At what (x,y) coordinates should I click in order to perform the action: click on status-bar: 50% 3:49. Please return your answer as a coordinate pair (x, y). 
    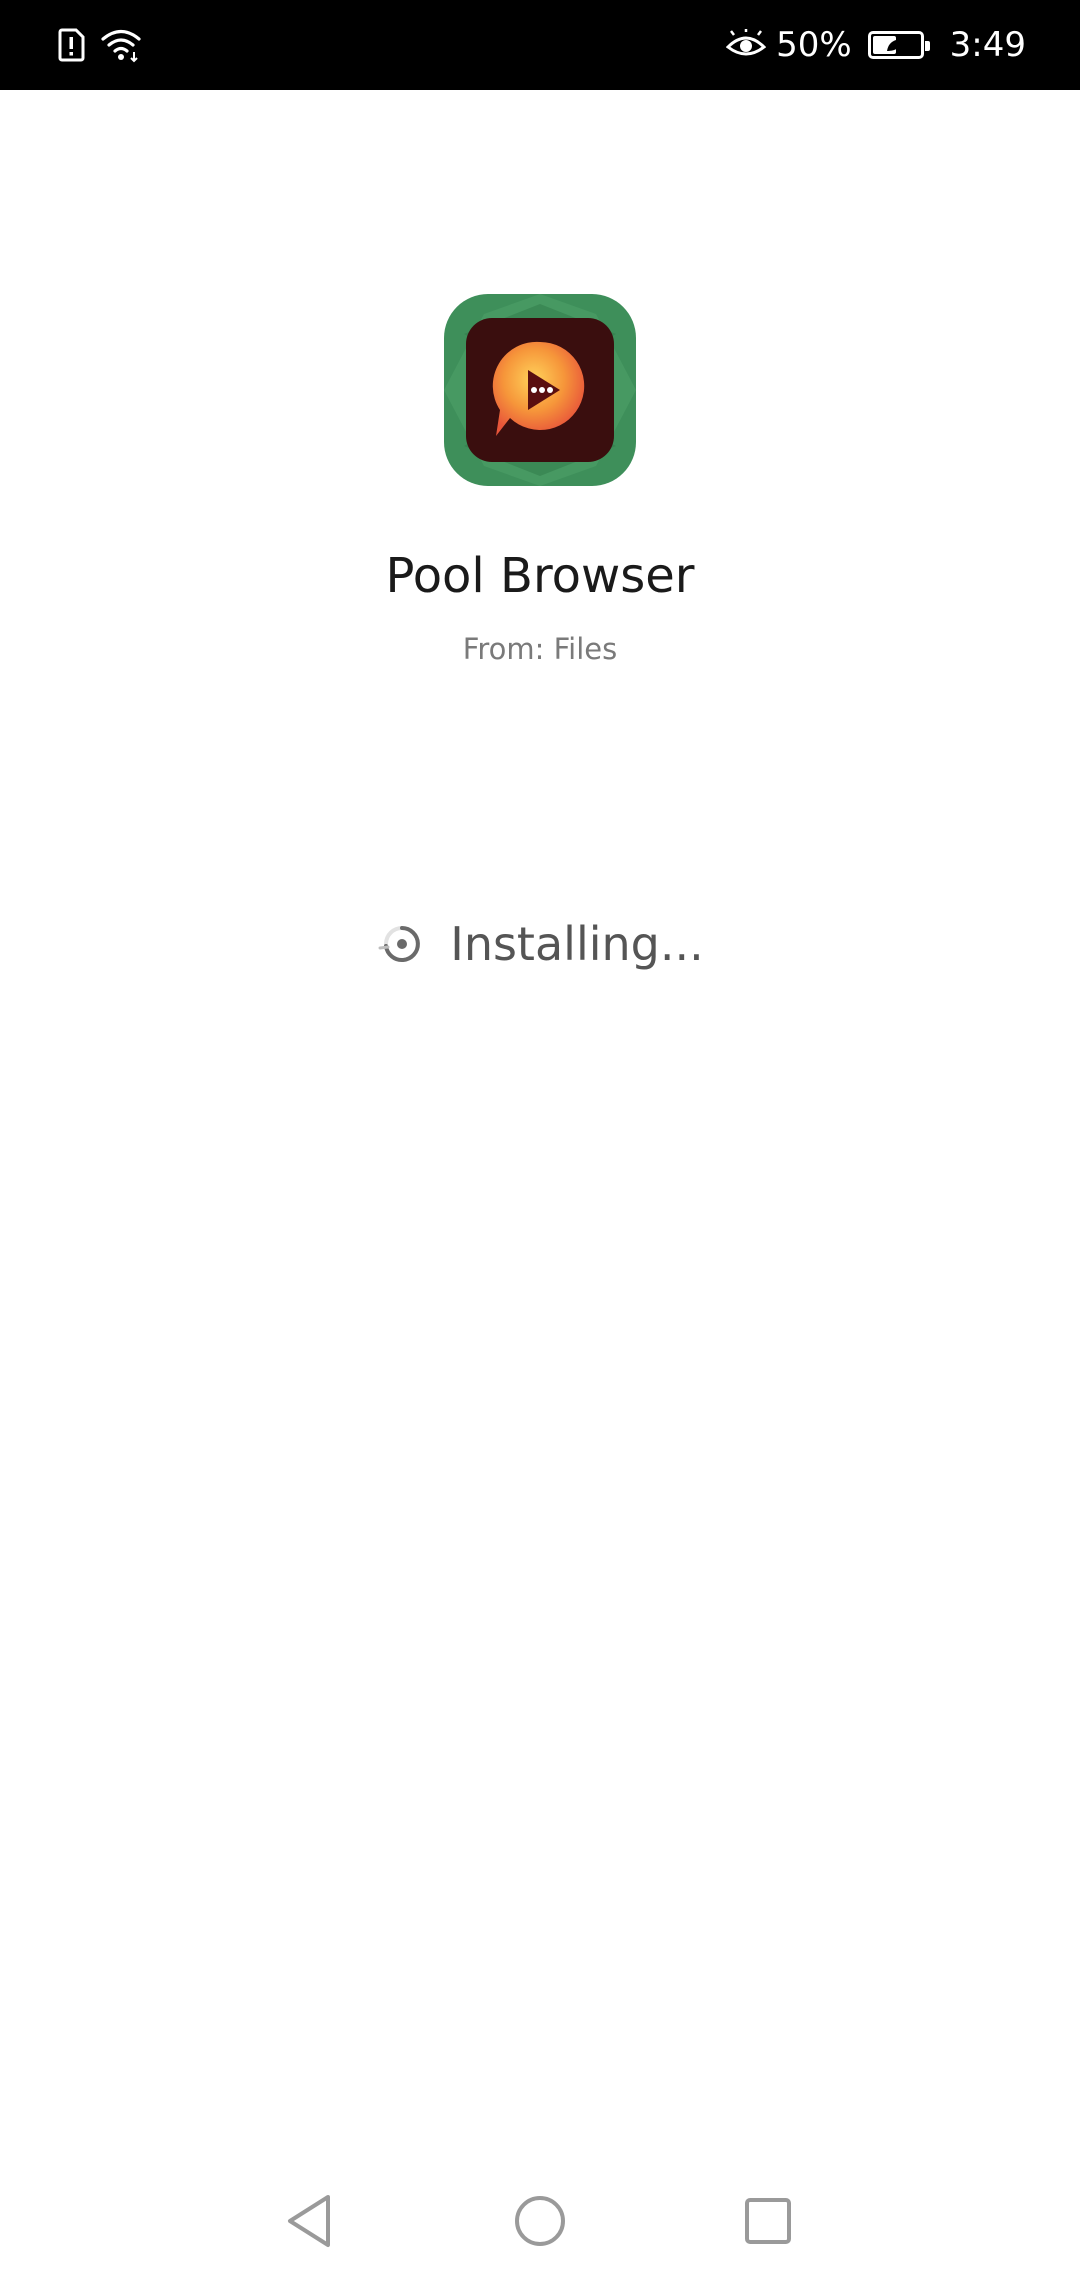
    Looking at the image, I should click on (540, 45).